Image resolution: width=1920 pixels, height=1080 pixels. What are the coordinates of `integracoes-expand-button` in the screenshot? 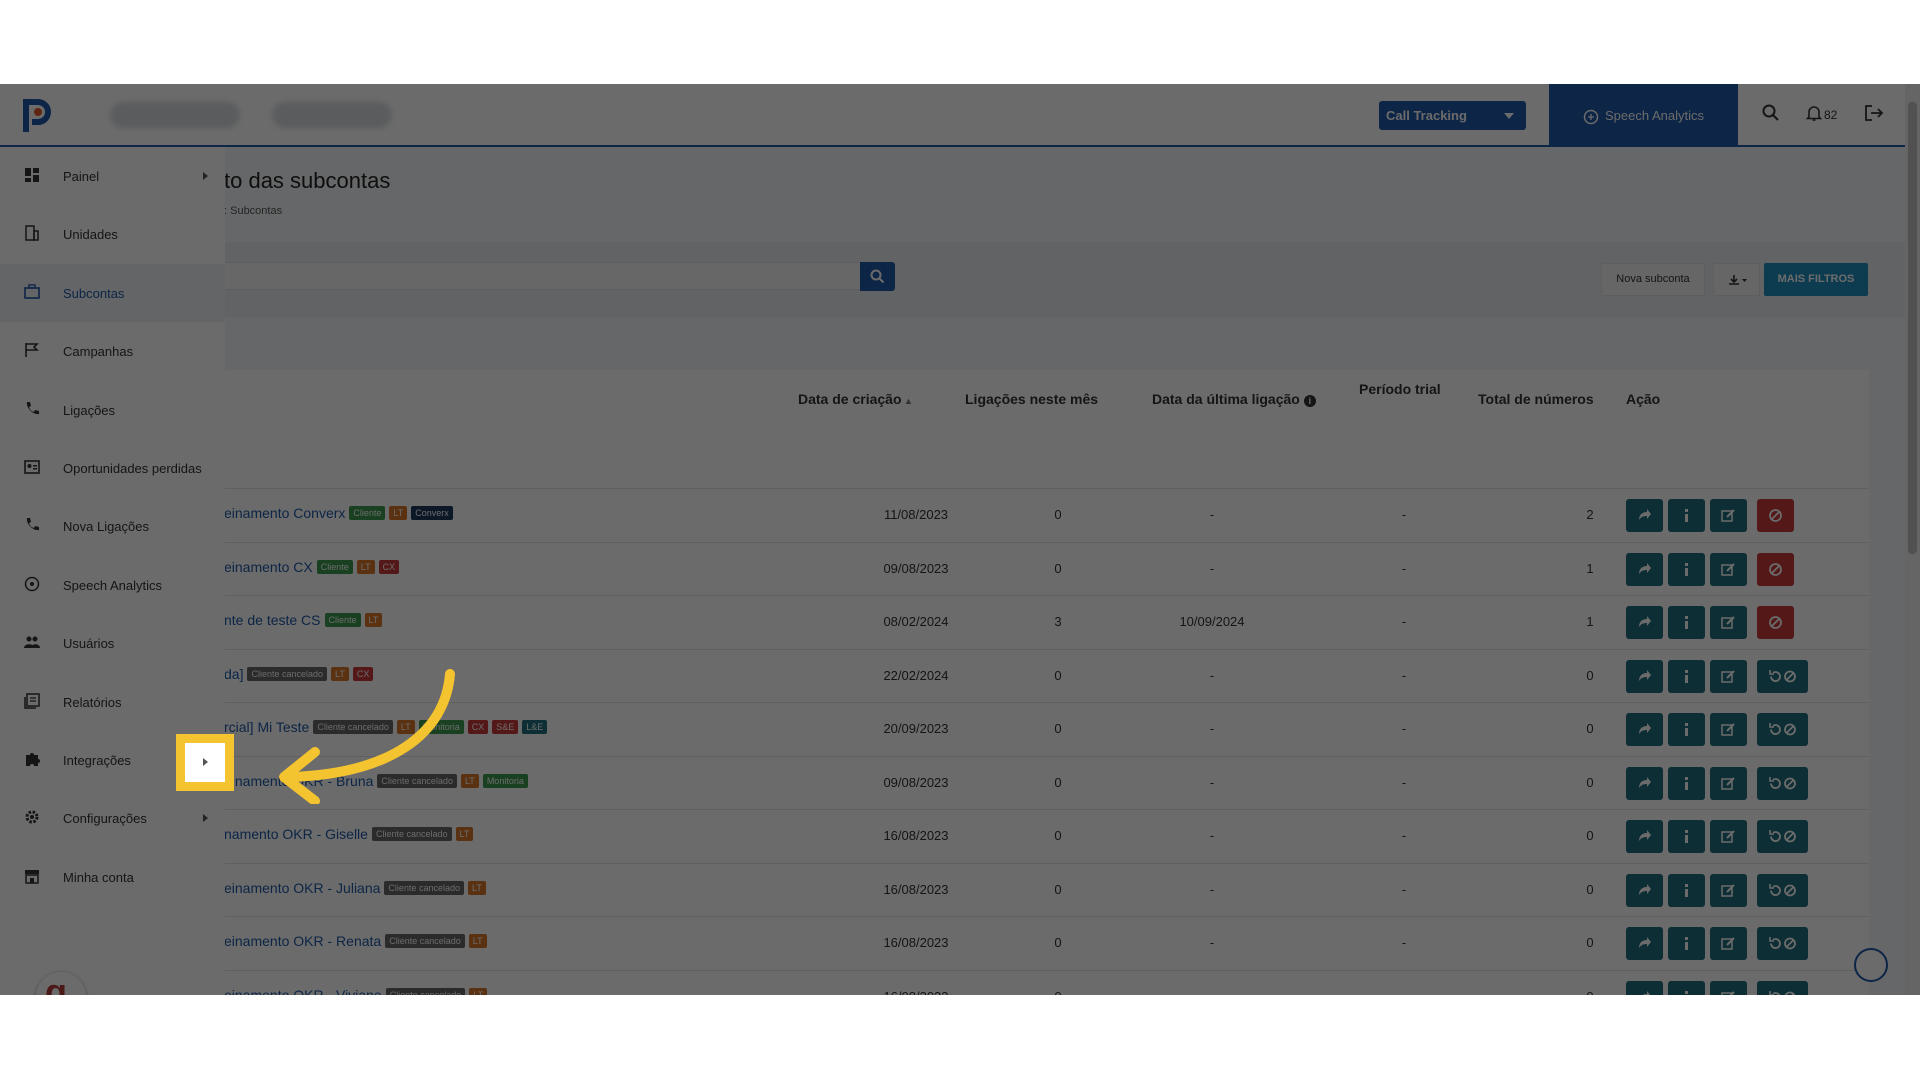 It's located at (205, 762).